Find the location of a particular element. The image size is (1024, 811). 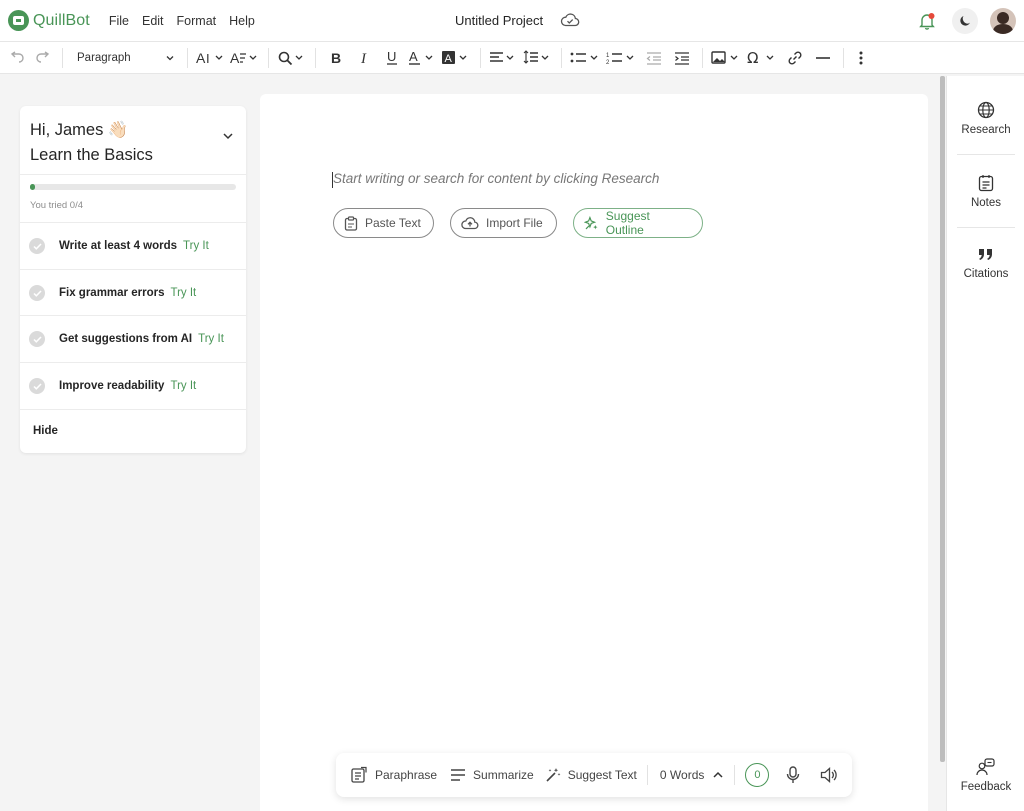

menu-help: Help is located at coordinates (242, 21).